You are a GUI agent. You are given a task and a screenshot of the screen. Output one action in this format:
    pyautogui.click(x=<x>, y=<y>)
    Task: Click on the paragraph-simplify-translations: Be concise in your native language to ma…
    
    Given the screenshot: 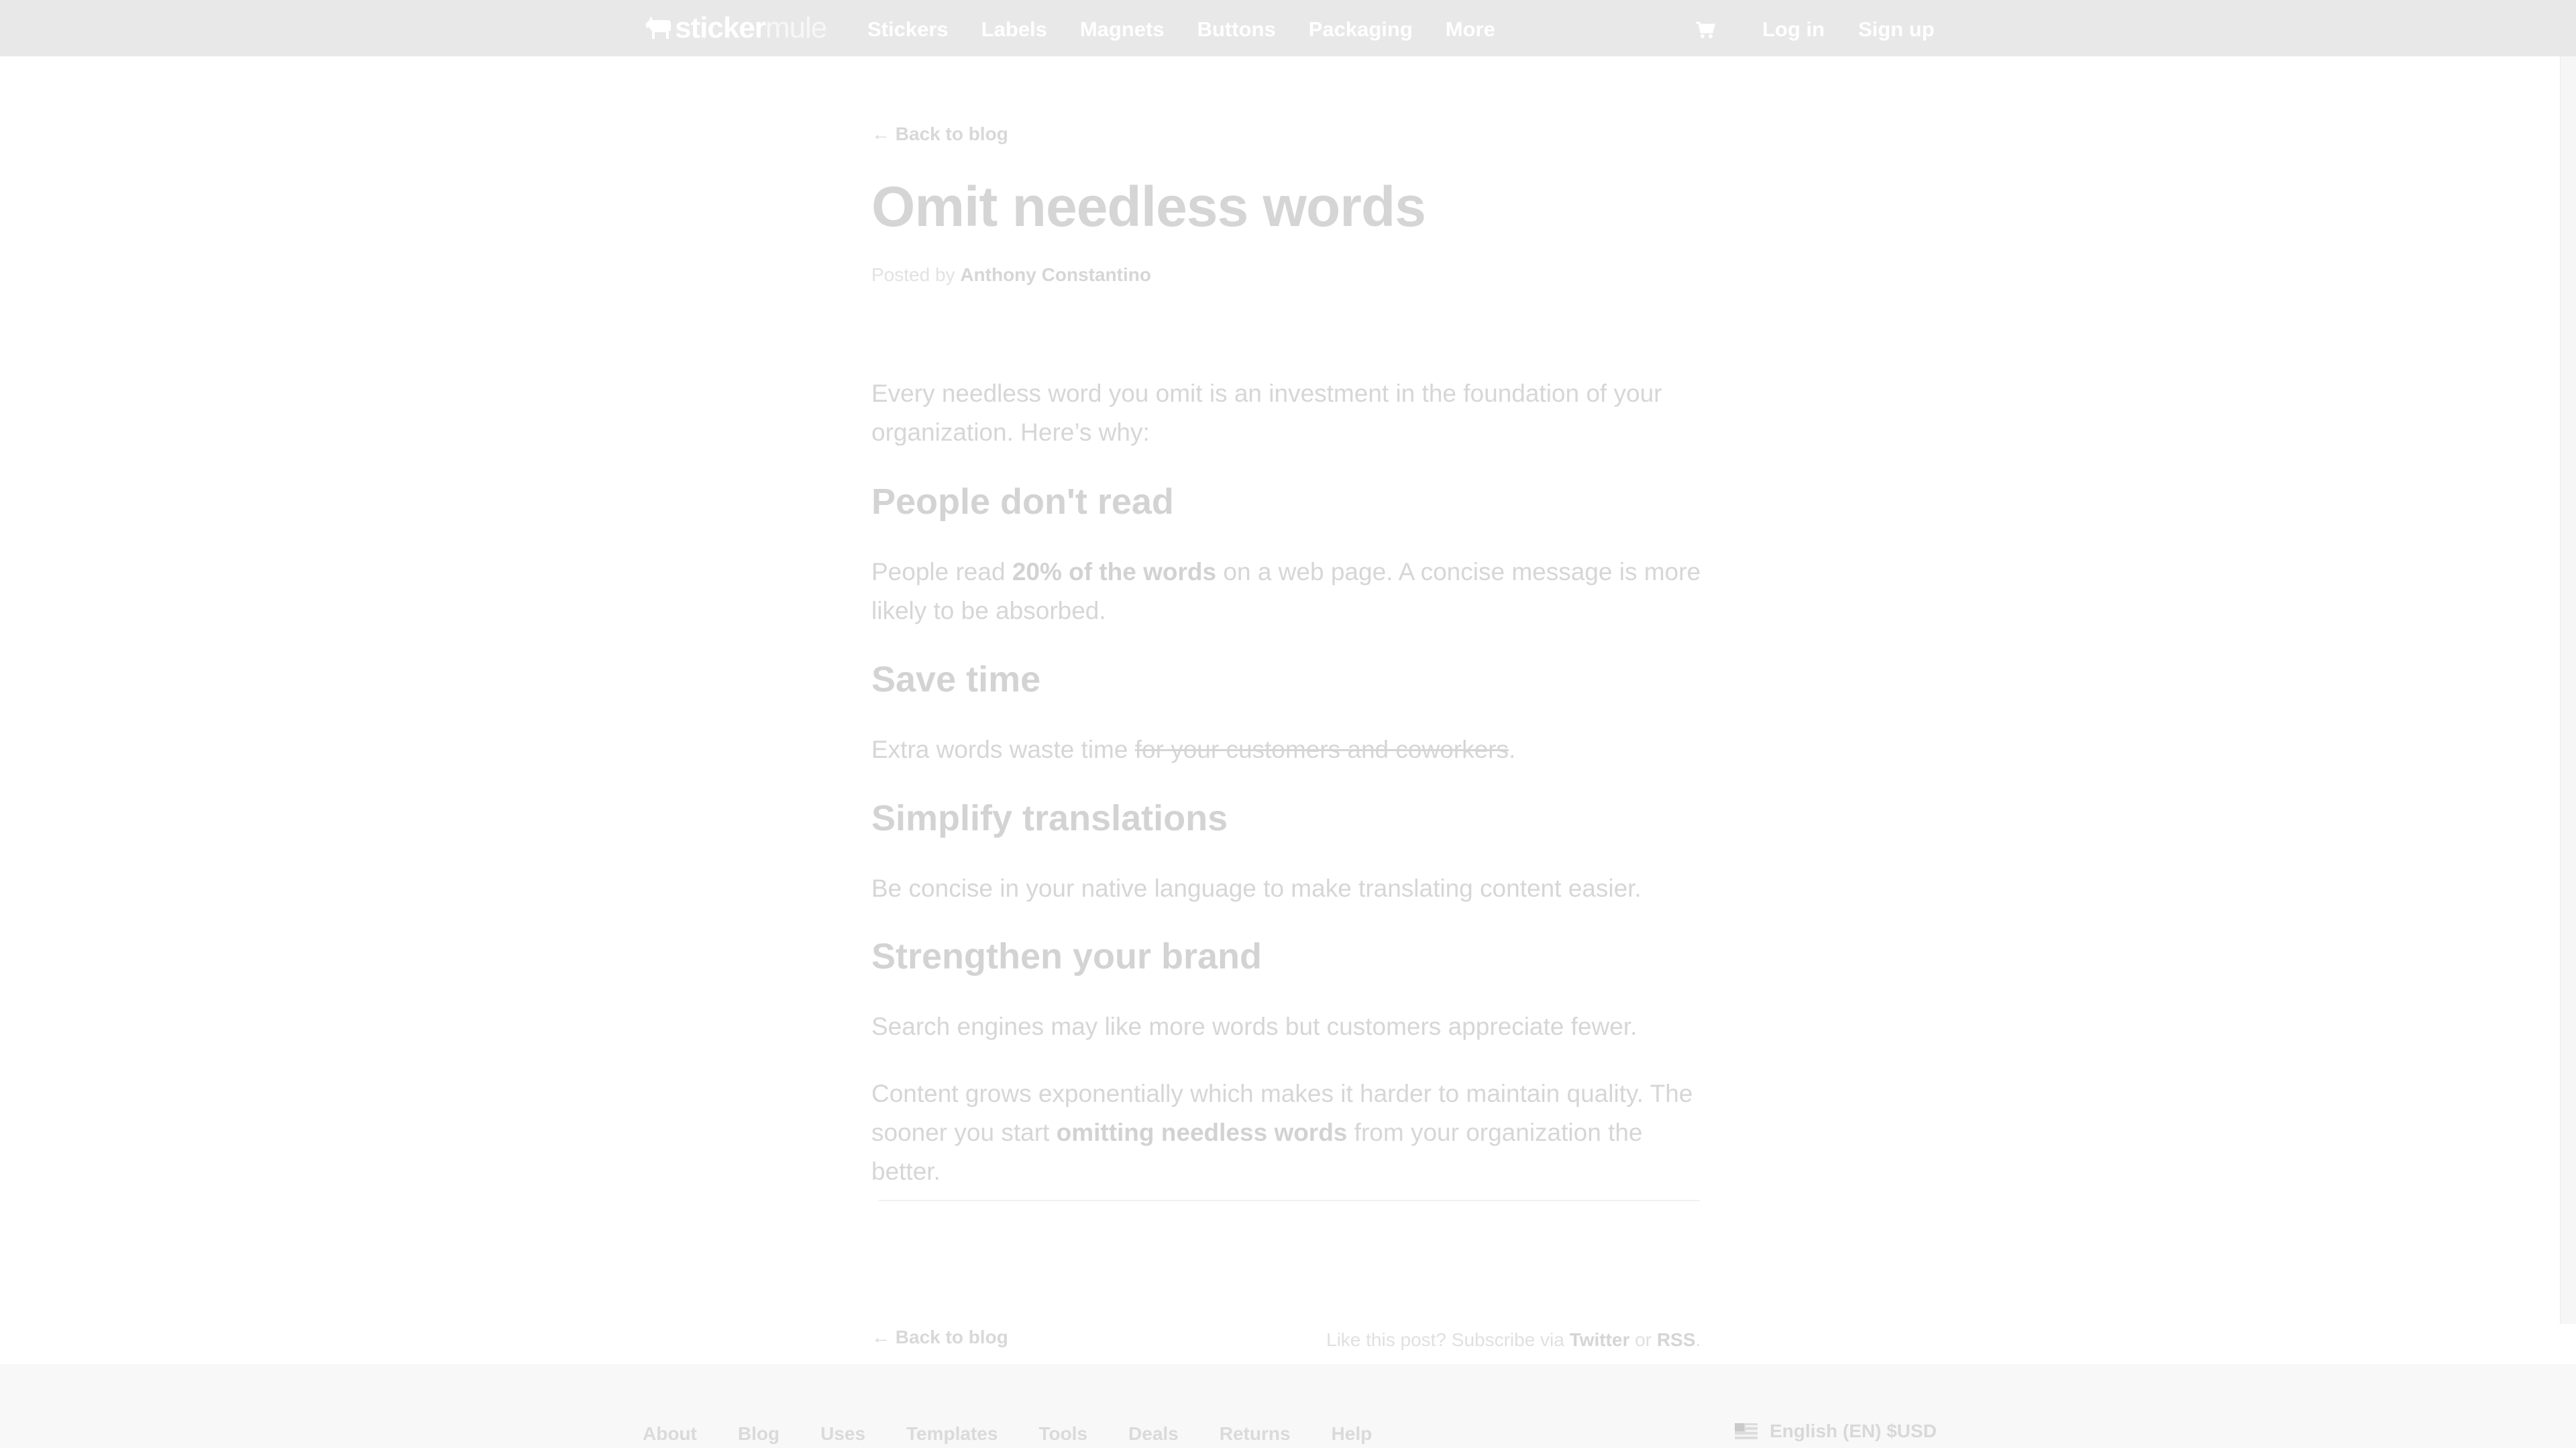 What is the action you would take?
    pyautogui.click(x=1256, y=889)
    